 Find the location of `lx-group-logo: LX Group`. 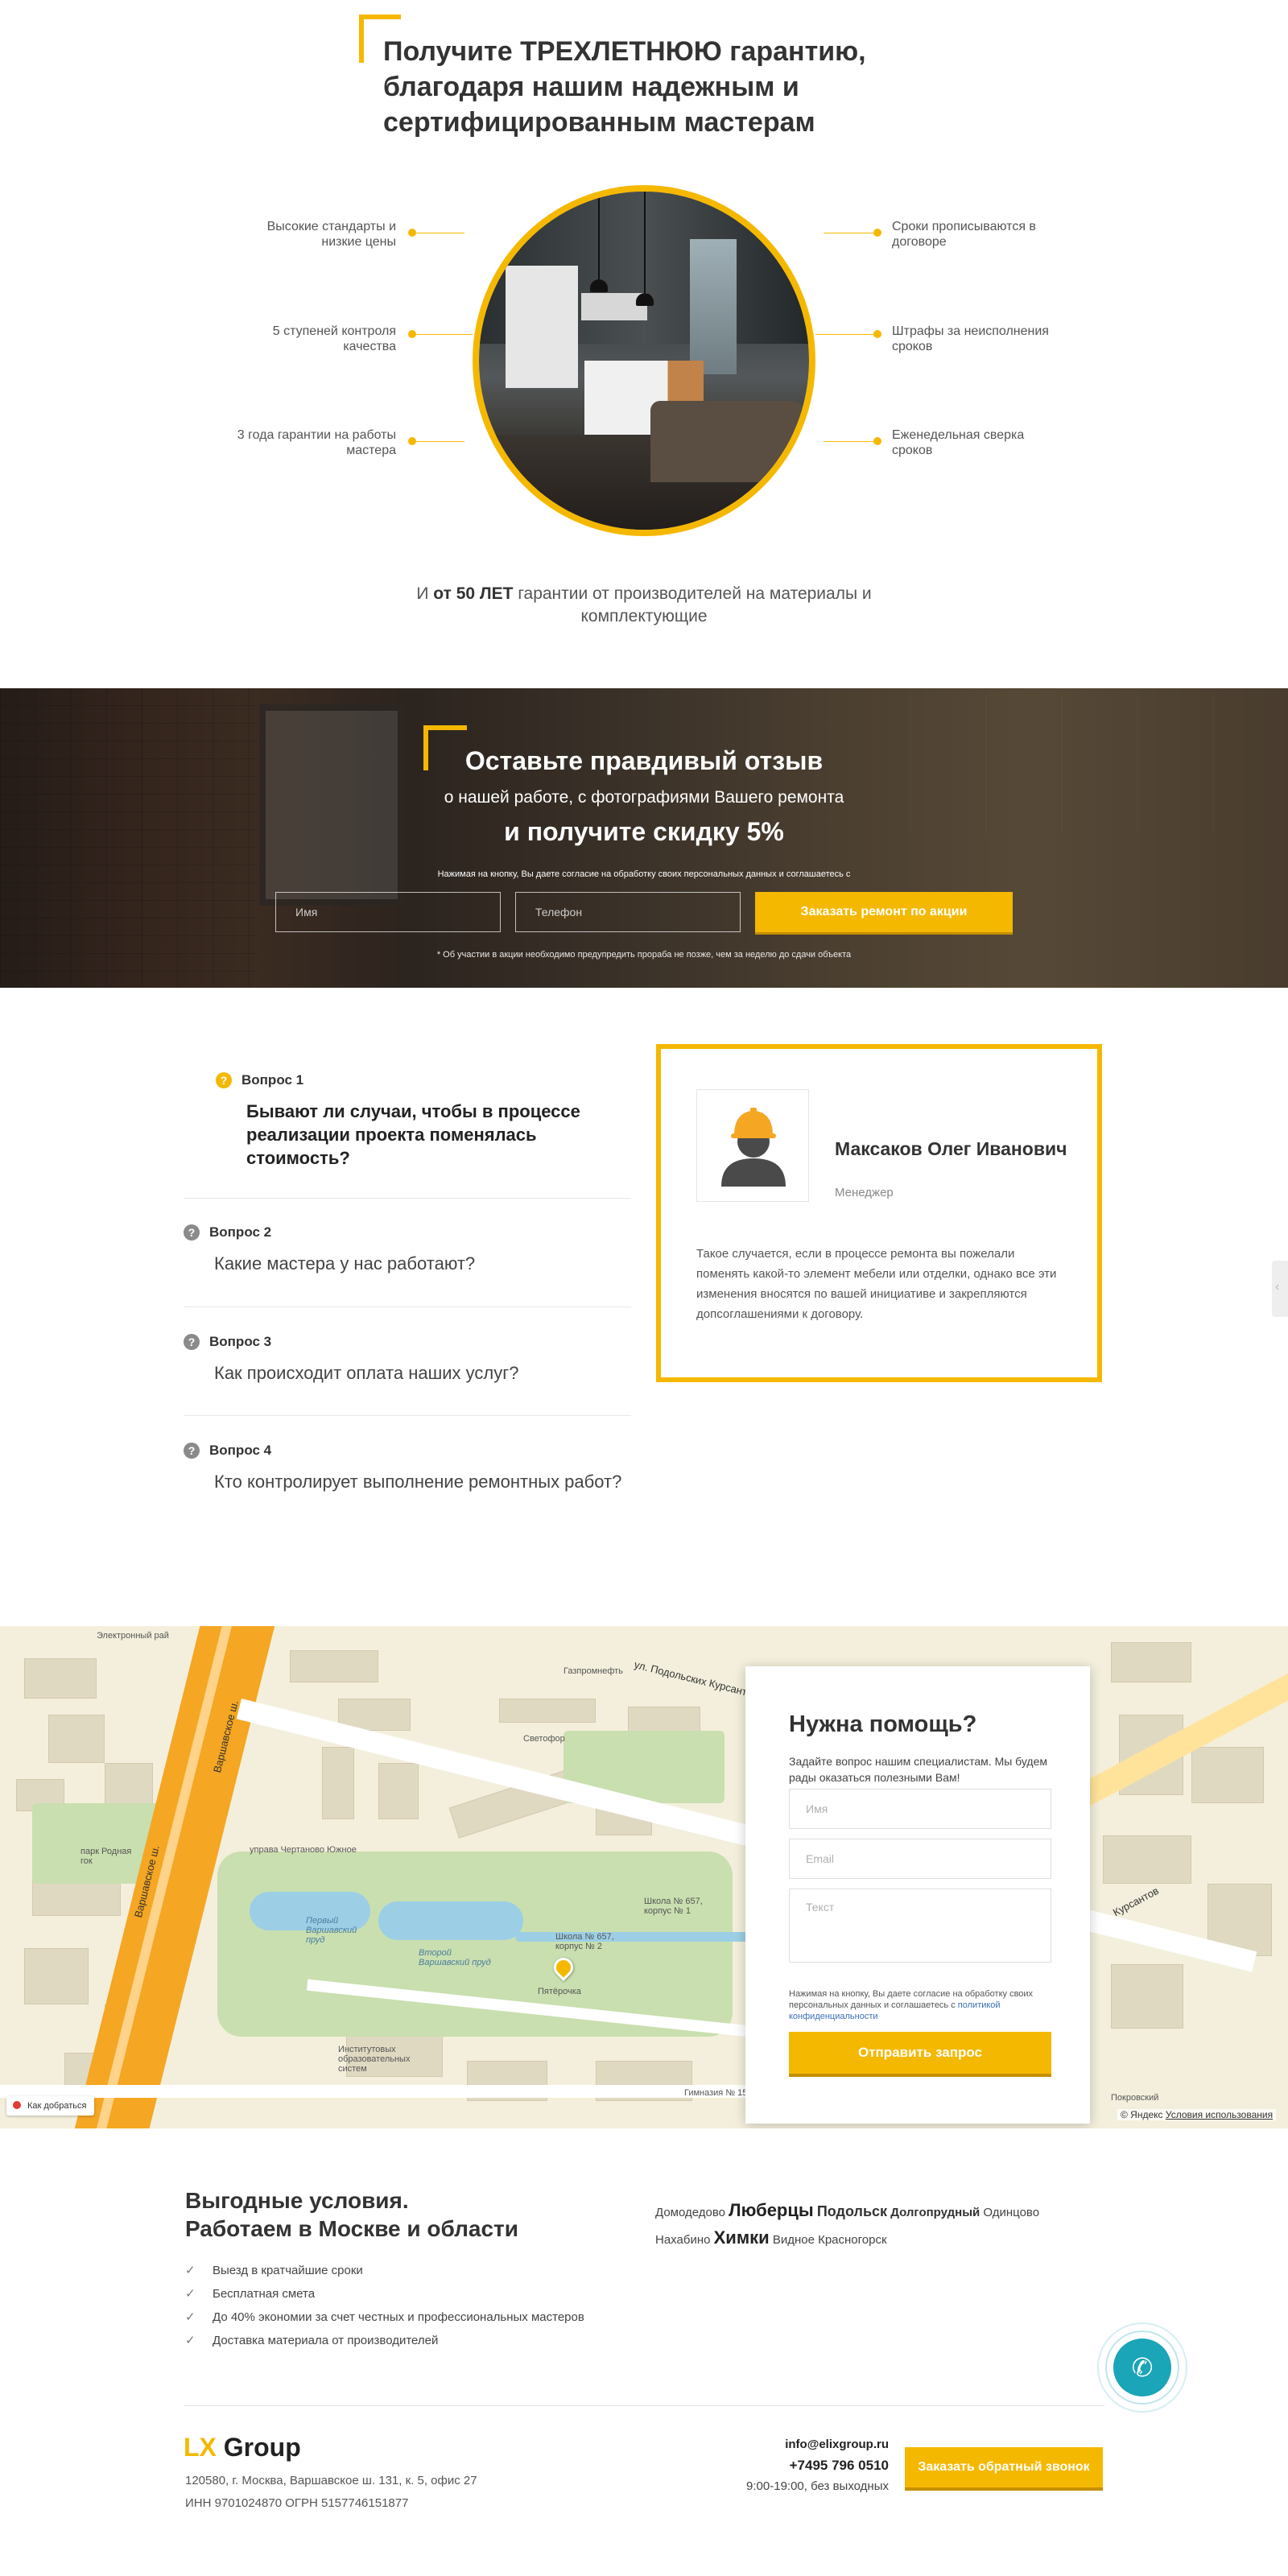

lx-group-logo: LX Group is located at coordinates (242, 2447).